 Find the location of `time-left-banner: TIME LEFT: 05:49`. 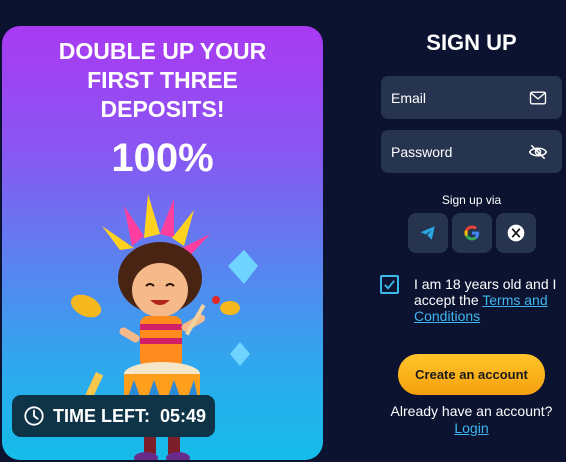

time-left-banner: TIME LEFT: 05:49 is located at coordinates (113, 416).